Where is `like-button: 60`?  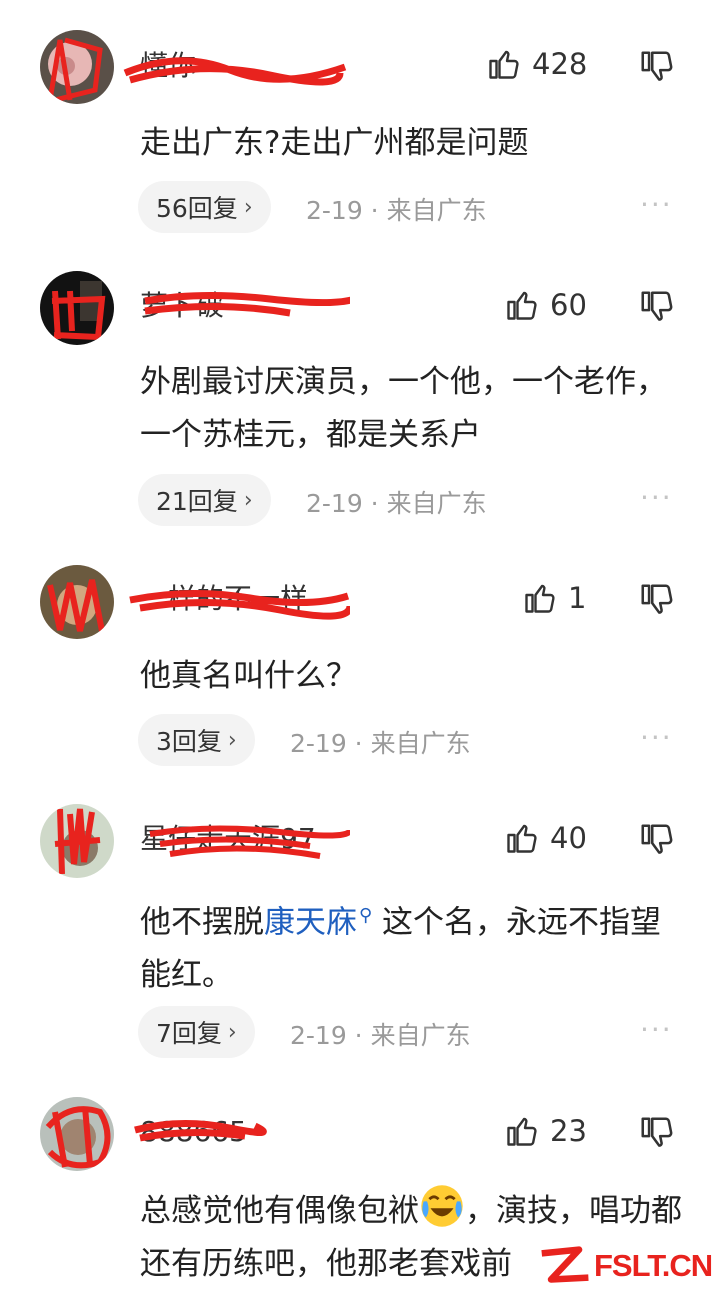 like-button: 60 is located at coordinates (545, 305).